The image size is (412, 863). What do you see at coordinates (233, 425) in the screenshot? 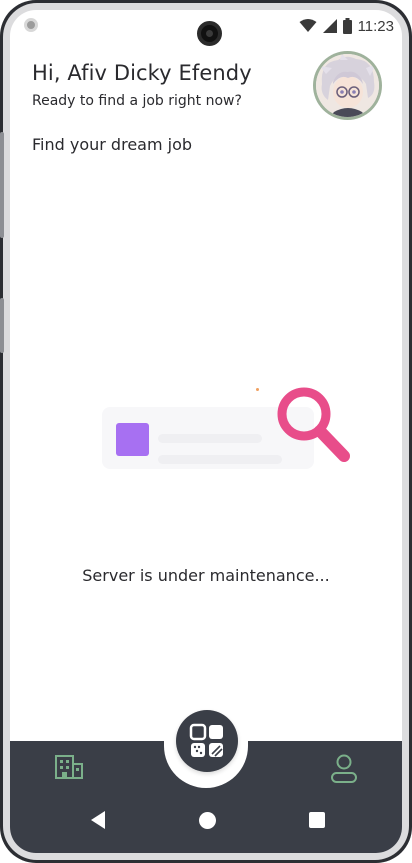
I see `empty-state-illustration` at bounding box center [233, 425].